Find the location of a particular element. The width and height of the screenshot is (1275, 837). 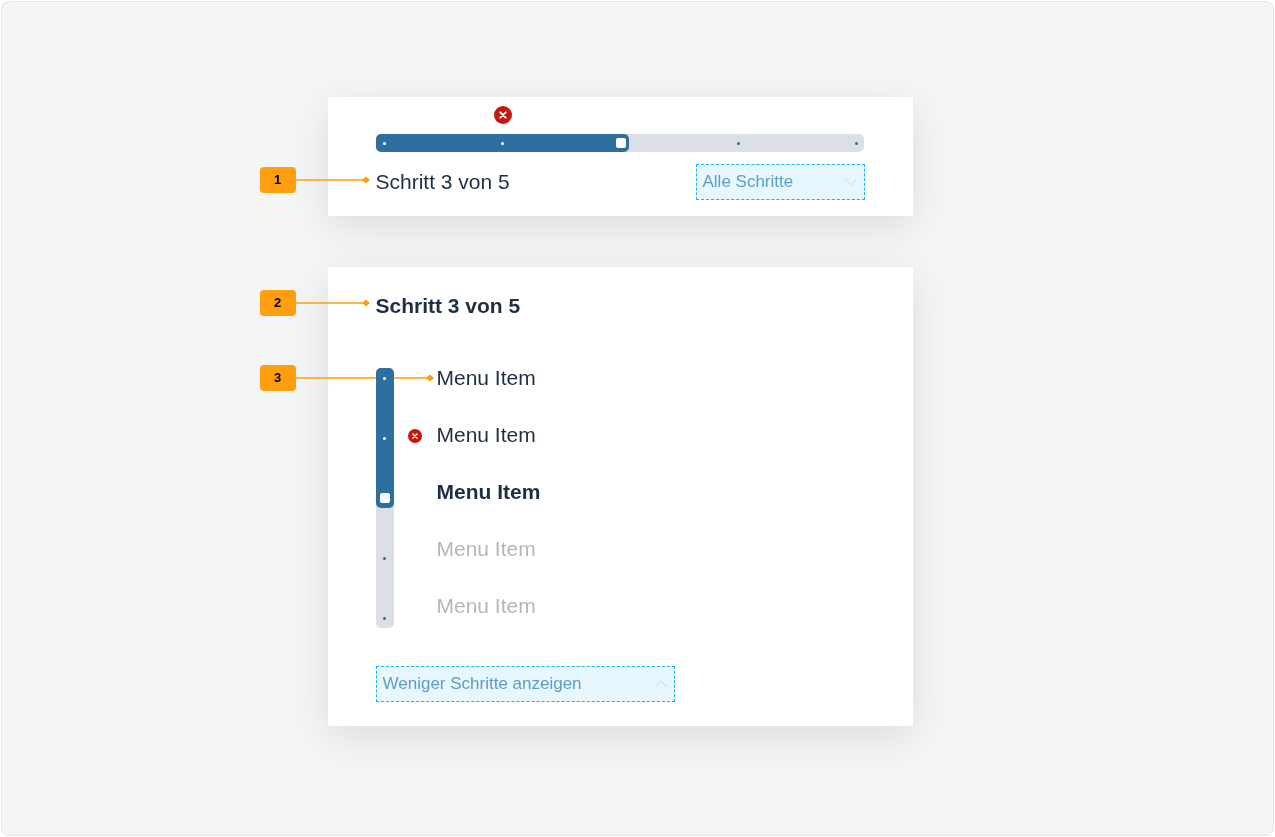

steps-title: Schritt 3 von 5 is located at coordinates (448, 306).